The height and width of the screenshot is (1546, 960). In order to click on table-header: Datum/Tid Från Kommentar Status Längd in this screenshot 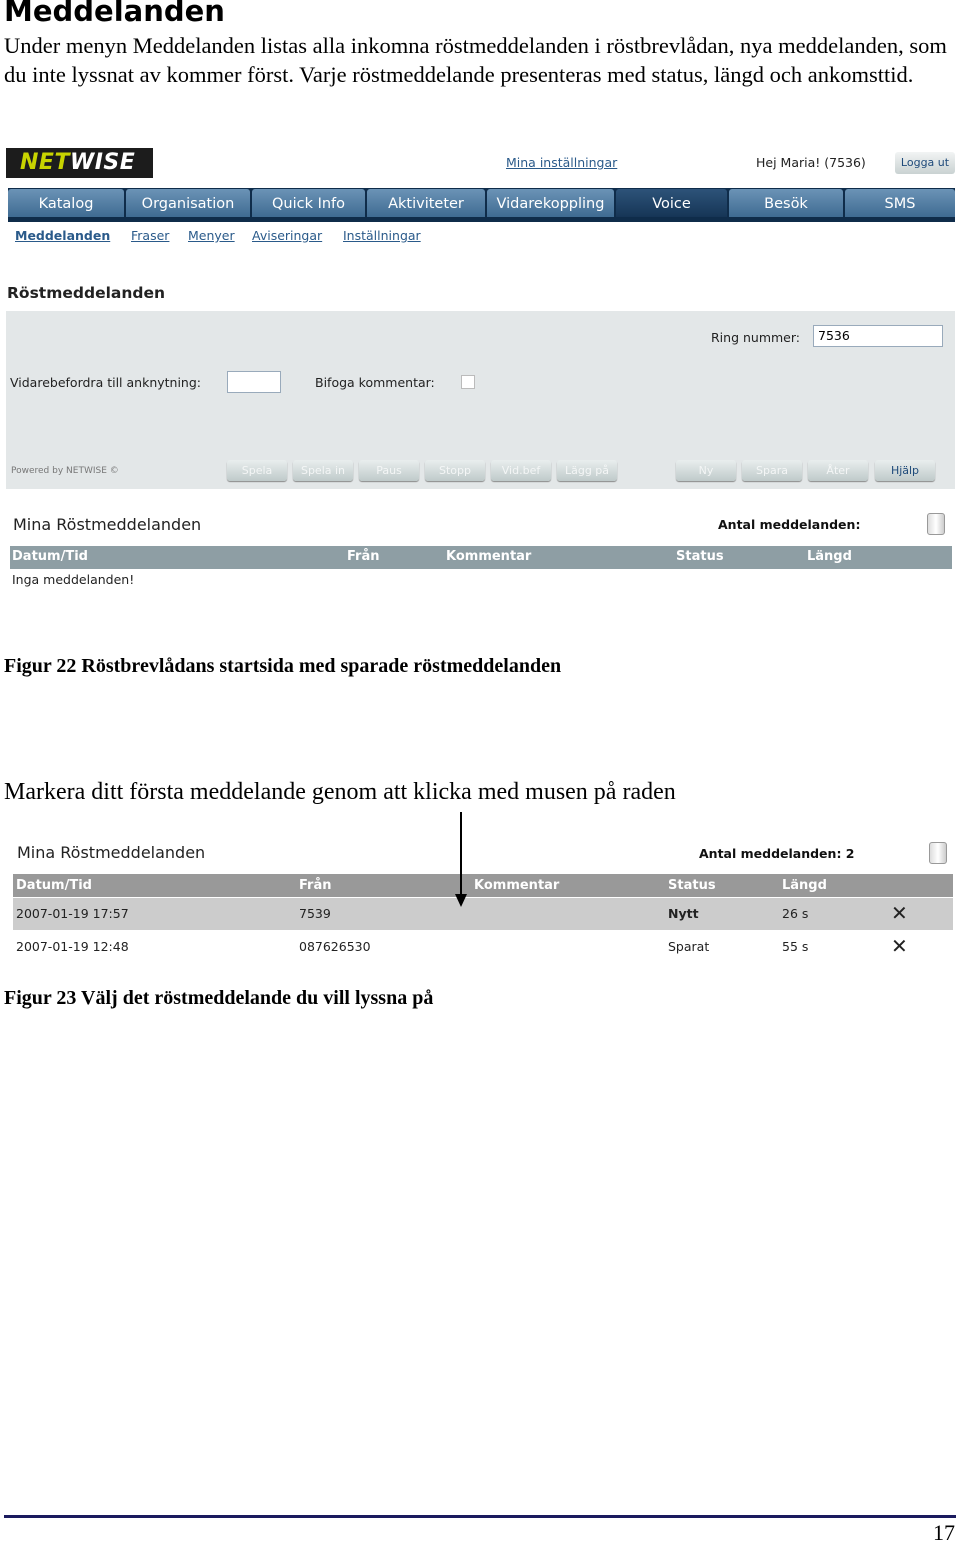, I will do `click(481, 557)`.